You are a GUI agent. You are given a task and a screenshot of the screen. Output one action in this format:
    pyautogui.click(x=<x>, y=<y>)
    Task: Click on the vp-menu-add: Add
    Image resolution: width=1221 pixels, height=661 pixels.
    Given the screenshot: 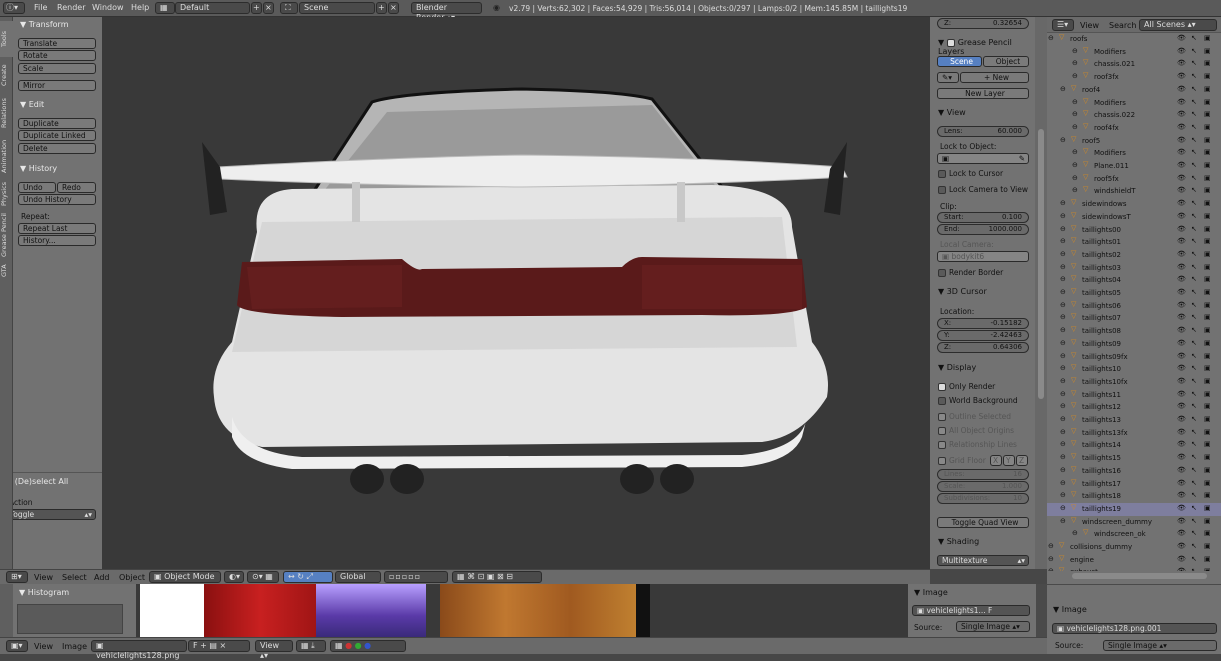 What is the action you would take?
    pyautogui.click(x=102, y=577)
    